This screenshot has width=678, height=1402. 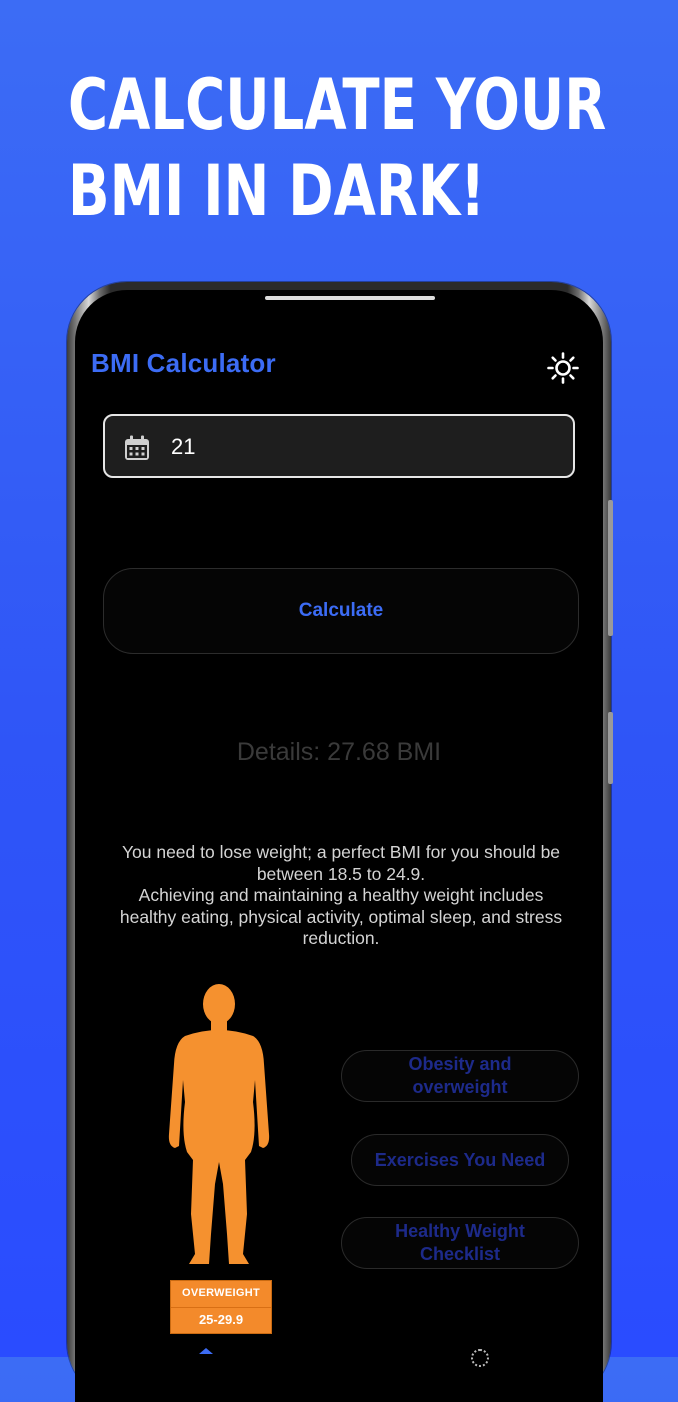 What do you see at coordinates (460, 1076) in the screenshot?
I see `obesity-overweight-button: Obesity and overweight` at bounding box center [460, 1076].